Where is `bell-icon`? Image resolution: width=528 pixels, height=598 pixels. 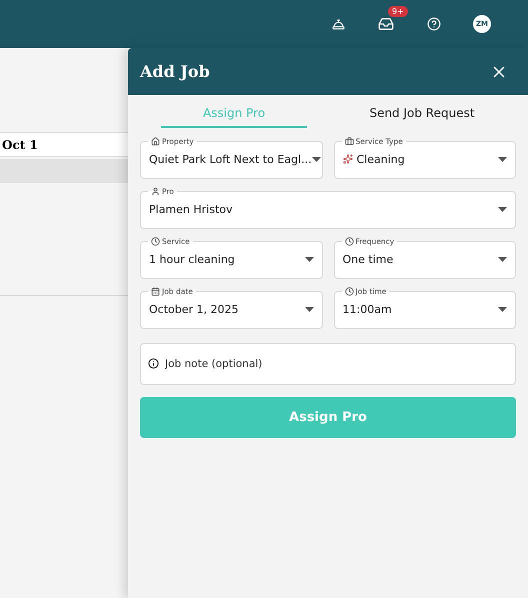
bell-icon is located at coordinates (338, 24).